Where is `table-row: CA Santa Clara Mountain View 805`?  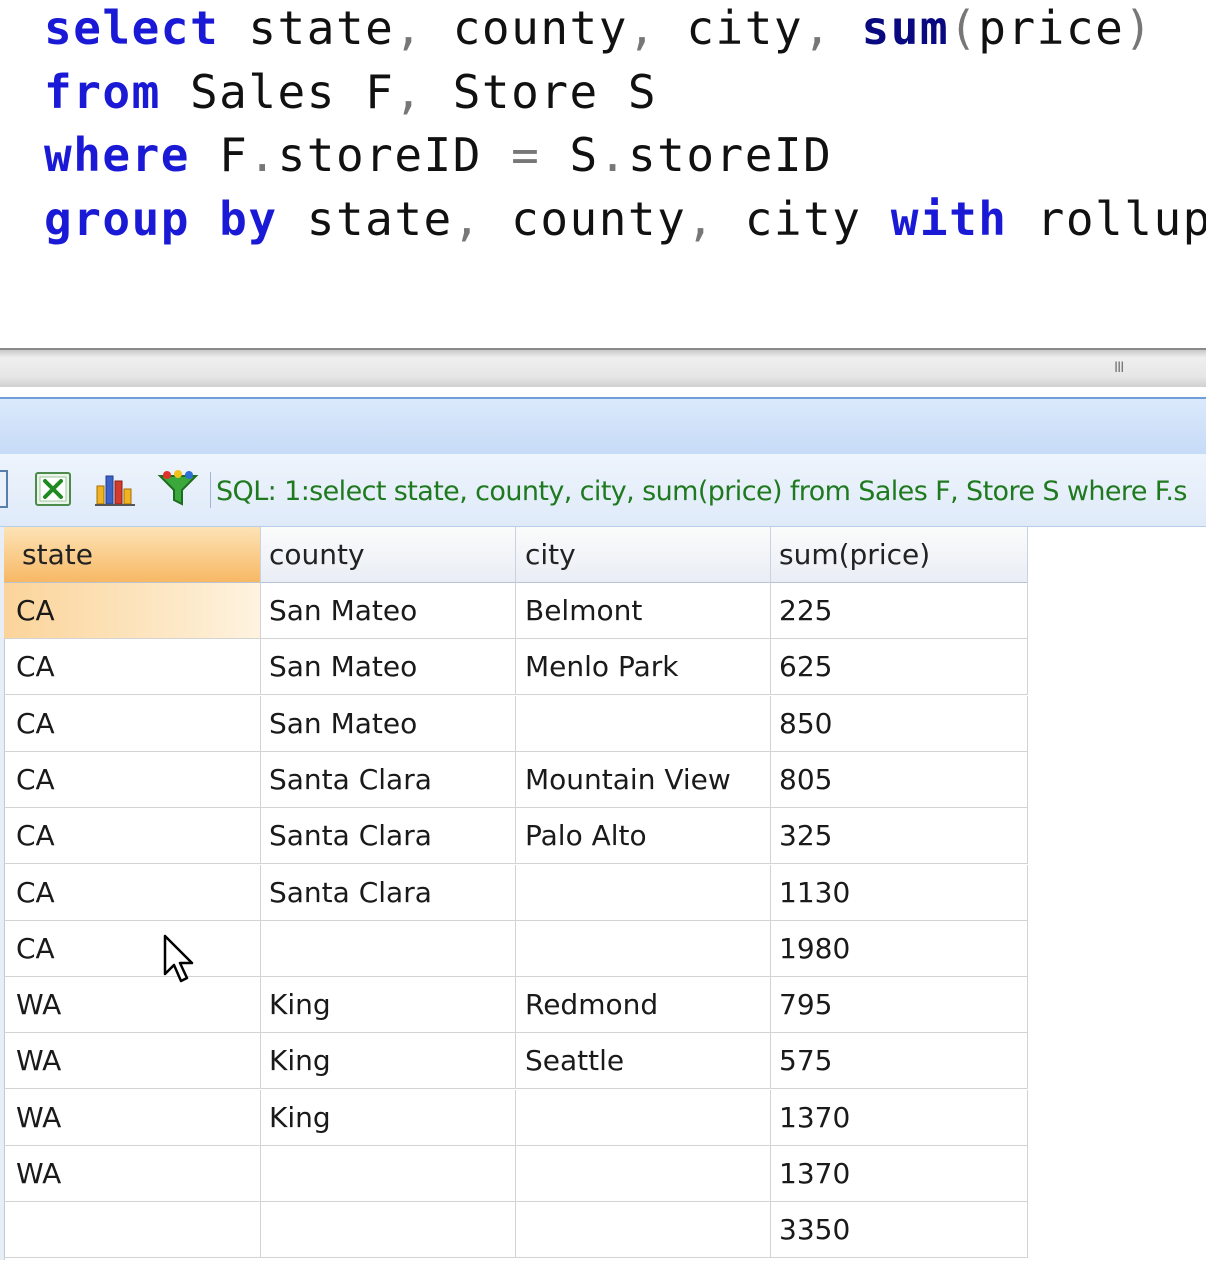
table-row: CA Santa Clara Mountain View 805 is located at coordinates (514, 779).